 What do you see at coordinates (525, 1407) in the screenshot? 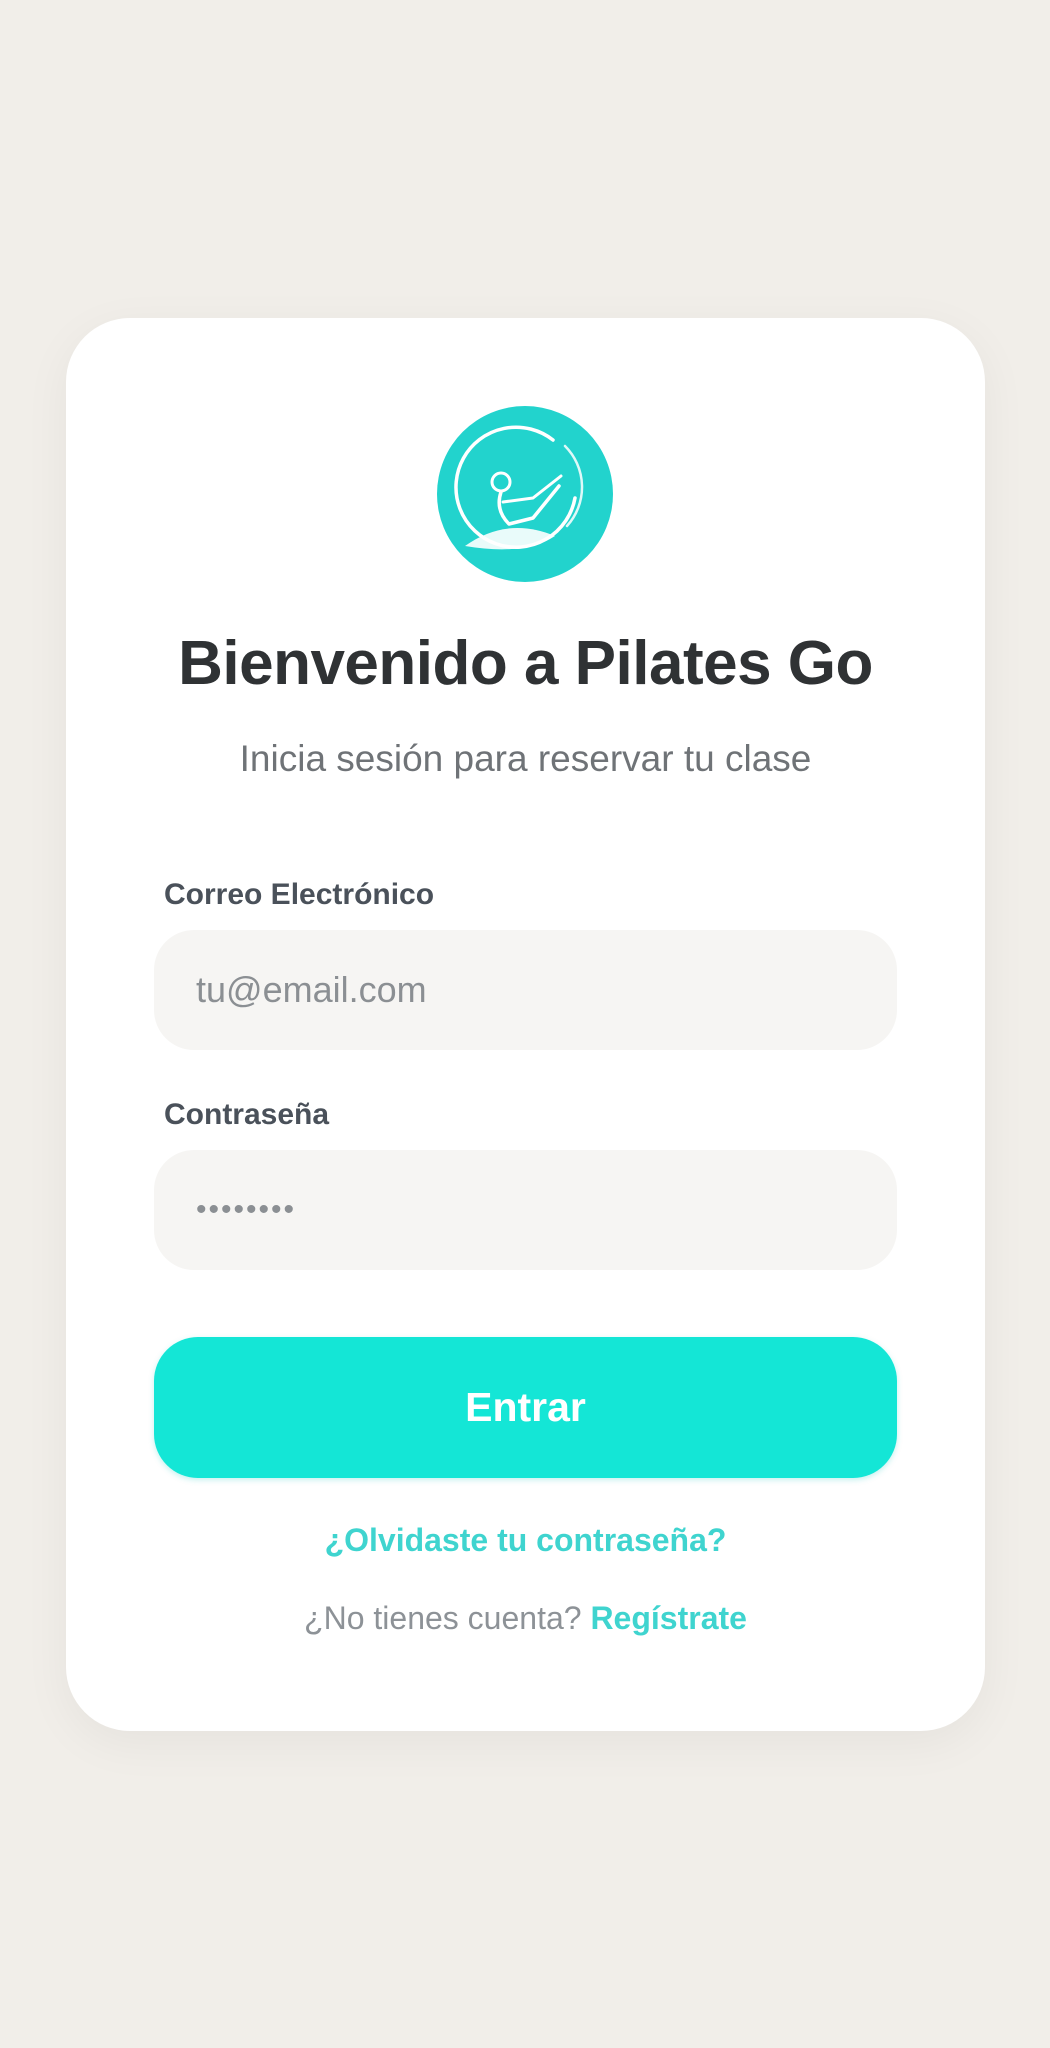
I see `login-button: Entrar` at bounding box center [525, 1407].